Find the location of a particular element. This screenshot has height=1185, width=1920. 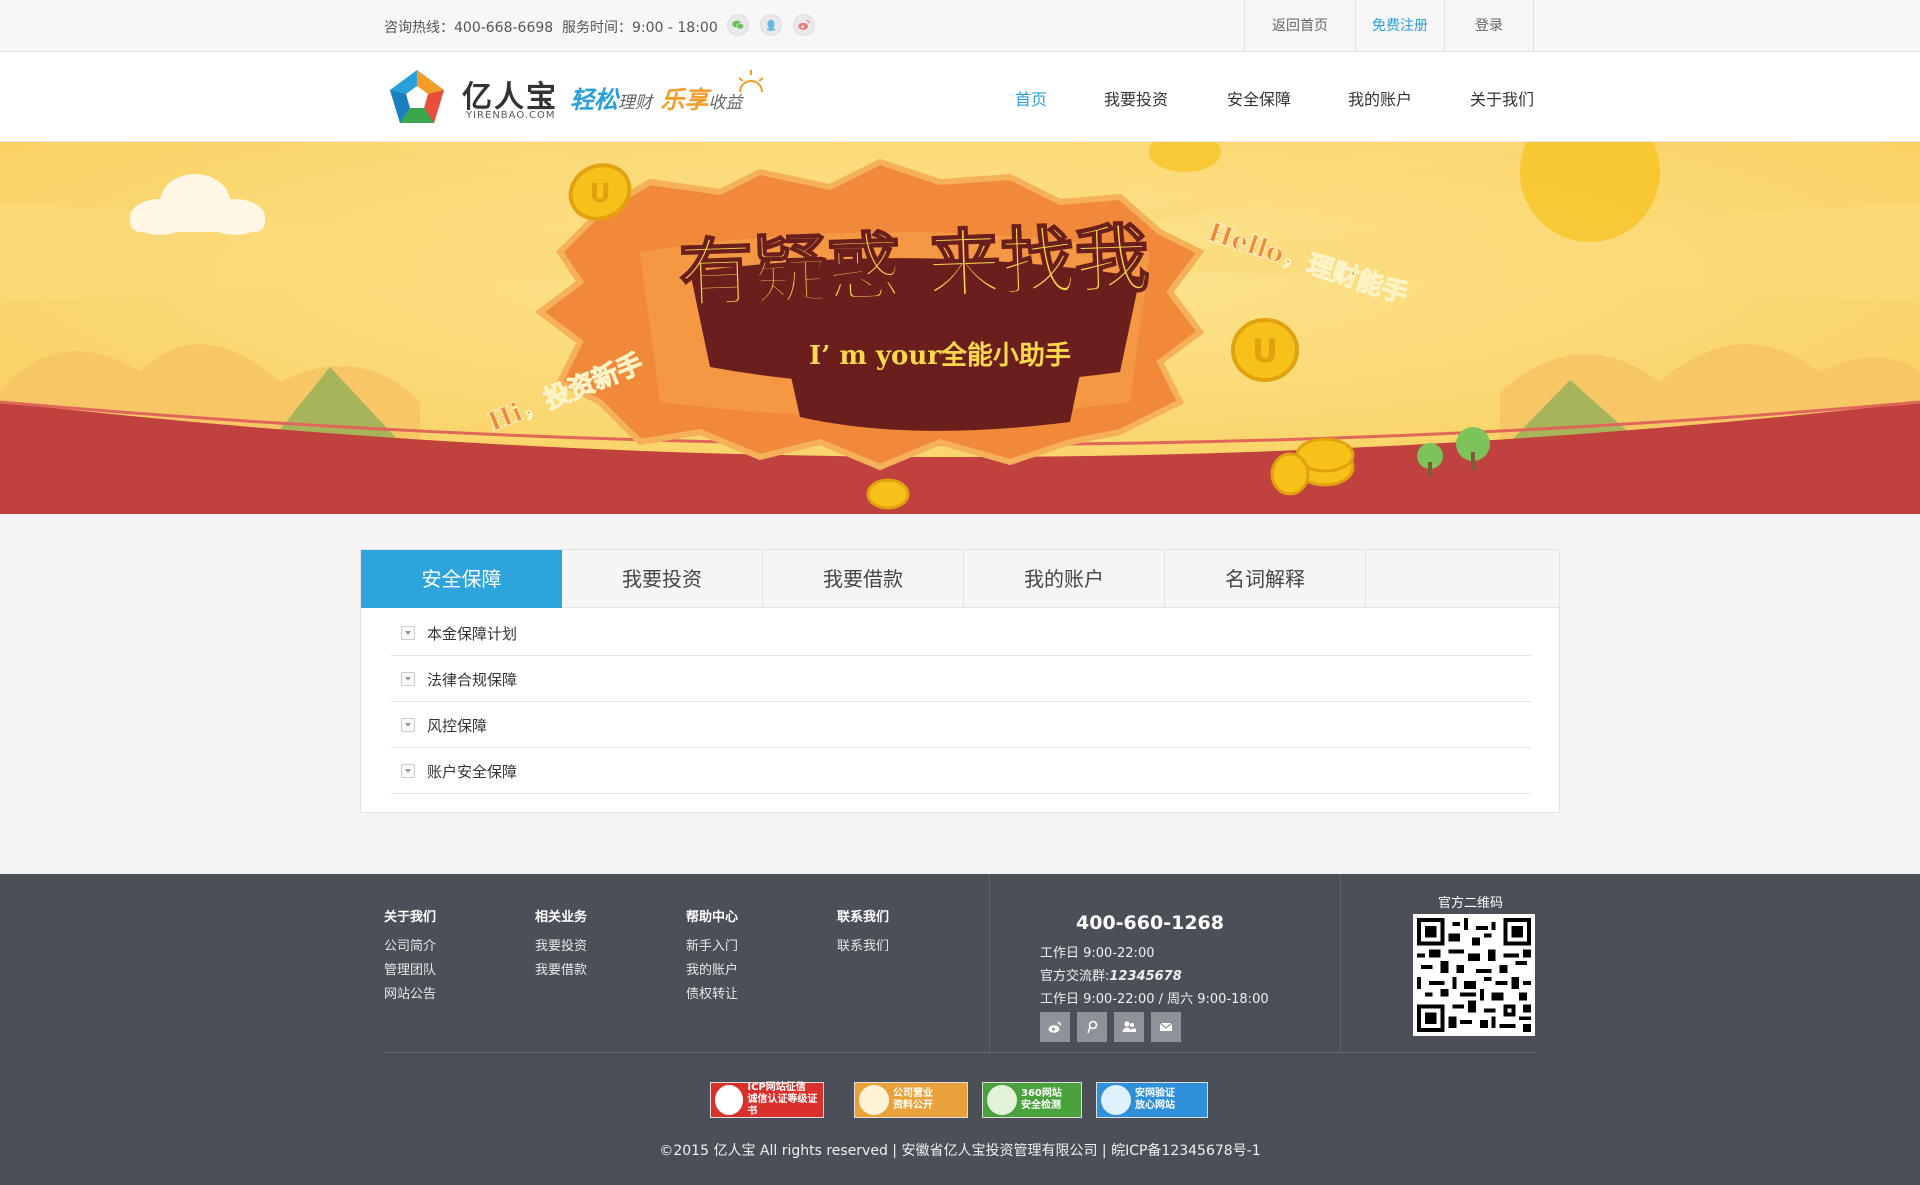

accordion-item-label: 风控保障 is located at coordinates (457, 726).